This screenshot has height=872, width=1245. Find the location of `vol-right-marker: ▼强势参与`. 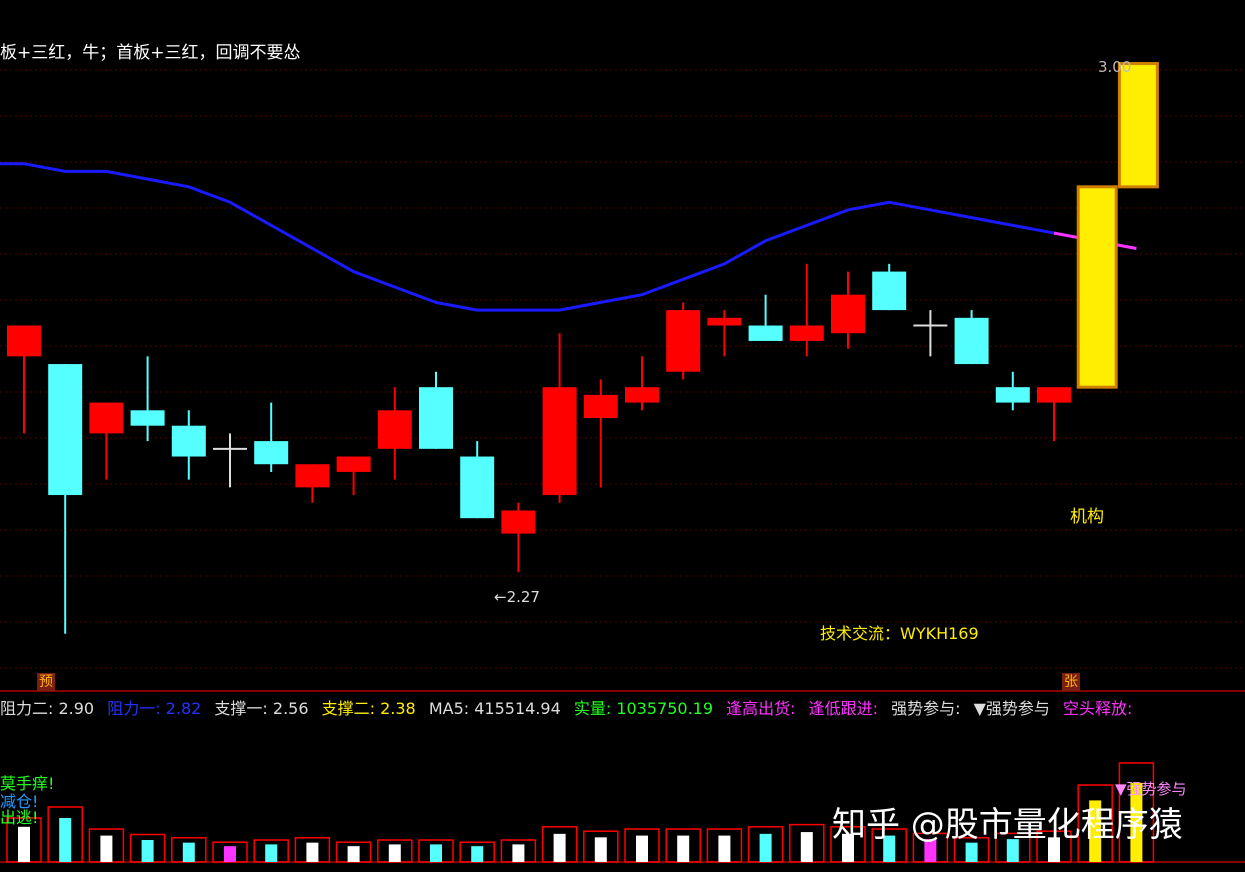

vol-right-marker: ▼强势参与 is located at coordinates (1151, 789).